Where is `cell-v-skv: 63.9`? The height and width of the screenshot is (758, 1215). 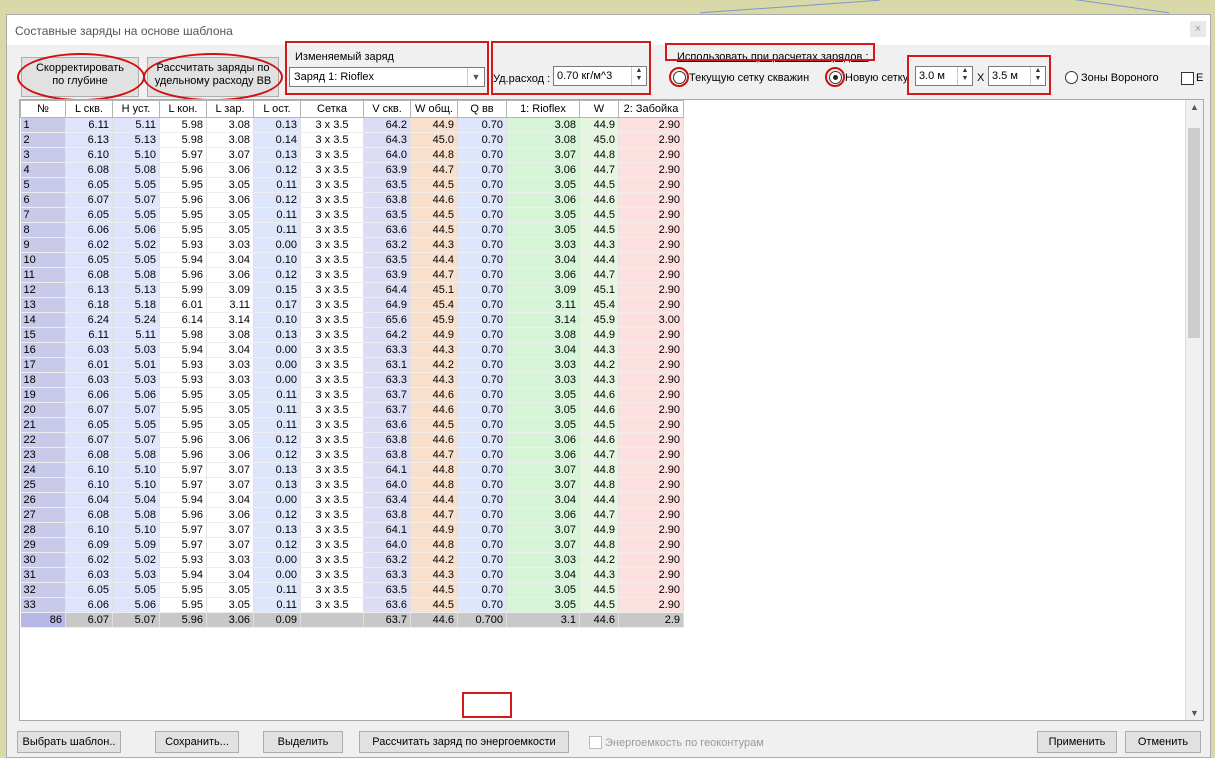 cell-v-skv: 63.9 is located at coordinates (387, 275).